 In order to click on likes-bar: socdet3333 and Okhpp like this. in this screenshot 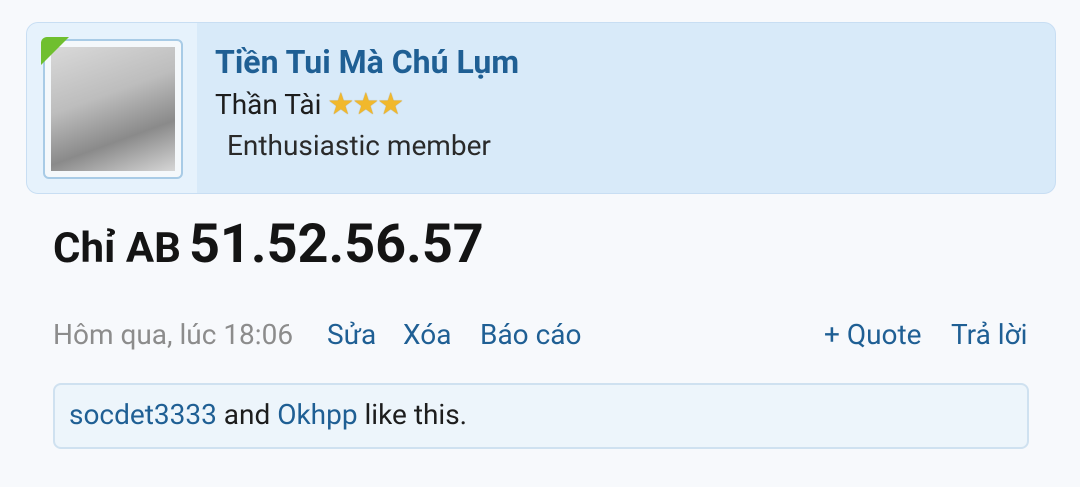, I will do `click(541, 416)`.